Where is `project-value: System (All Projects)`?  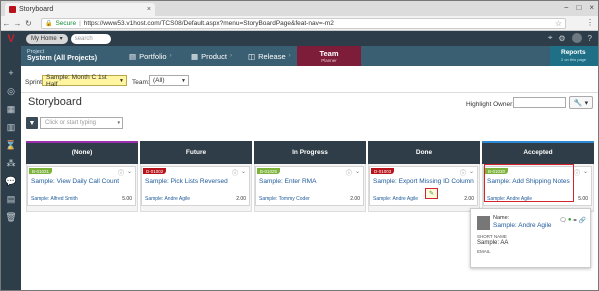 project-value: System (All Projects) is located at coordinates (62, 58).